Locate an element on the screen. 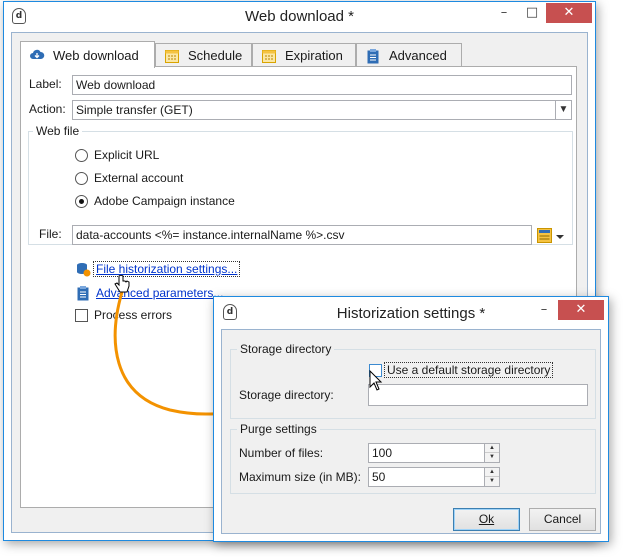  storage-directory-group-title: Storage directory is located at coordinates (286, 349).